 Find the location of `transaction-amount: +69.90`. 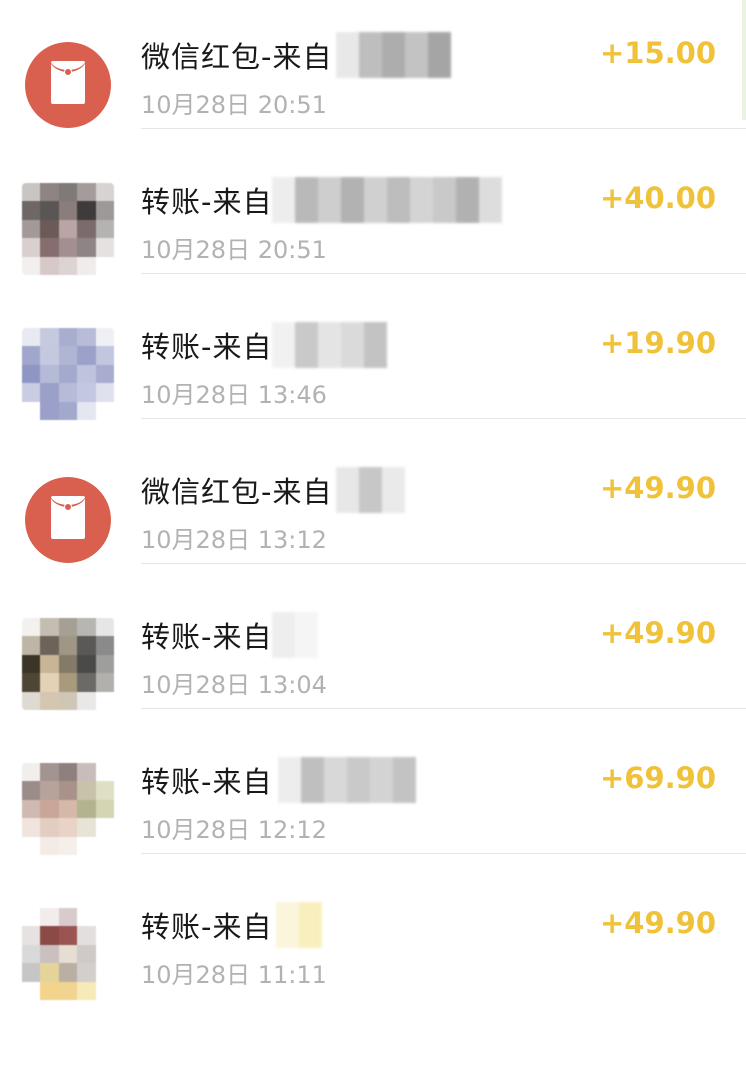

transaction-amount: +69.90 is located at coordinates (657, 778).